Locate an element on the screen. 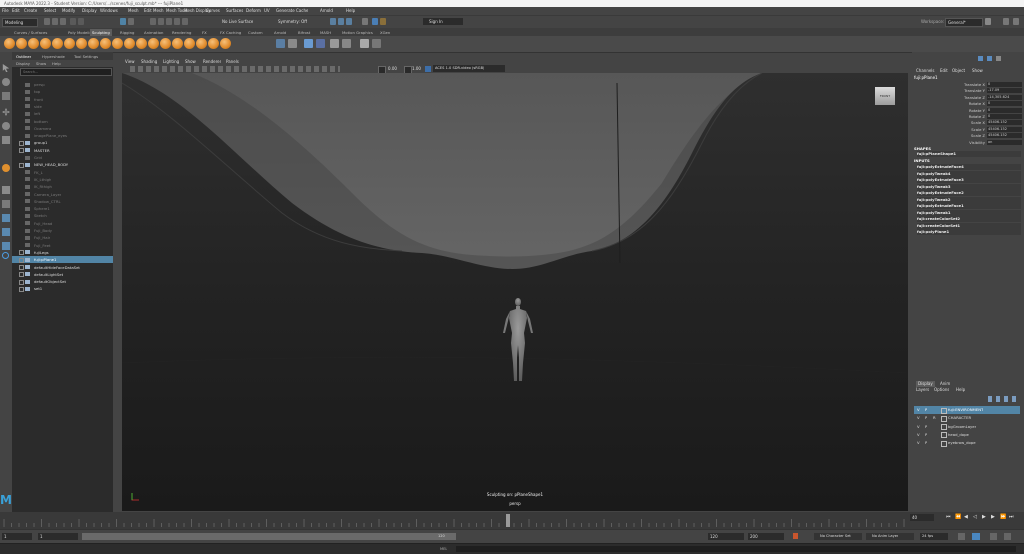 The image size is (1024, 554). outliner-item: Sphere1 is located at coordinates (62, 208).